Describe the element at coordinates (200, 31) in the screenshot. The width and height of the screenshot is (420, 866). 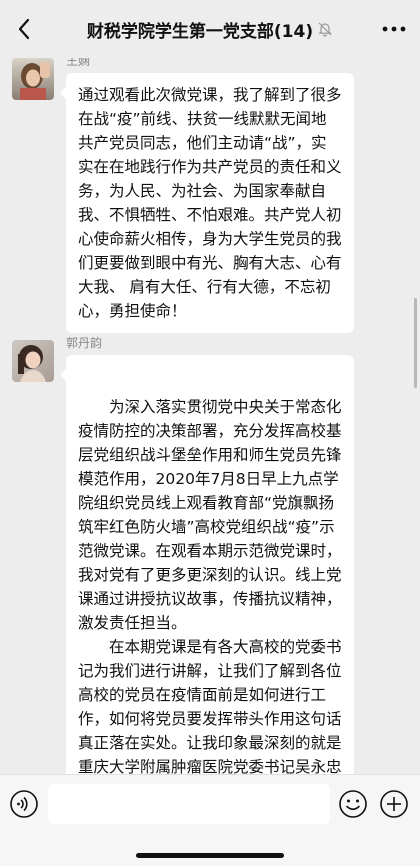
I see `chat-title: 财税学院学生第一党支部(14)` at that location.